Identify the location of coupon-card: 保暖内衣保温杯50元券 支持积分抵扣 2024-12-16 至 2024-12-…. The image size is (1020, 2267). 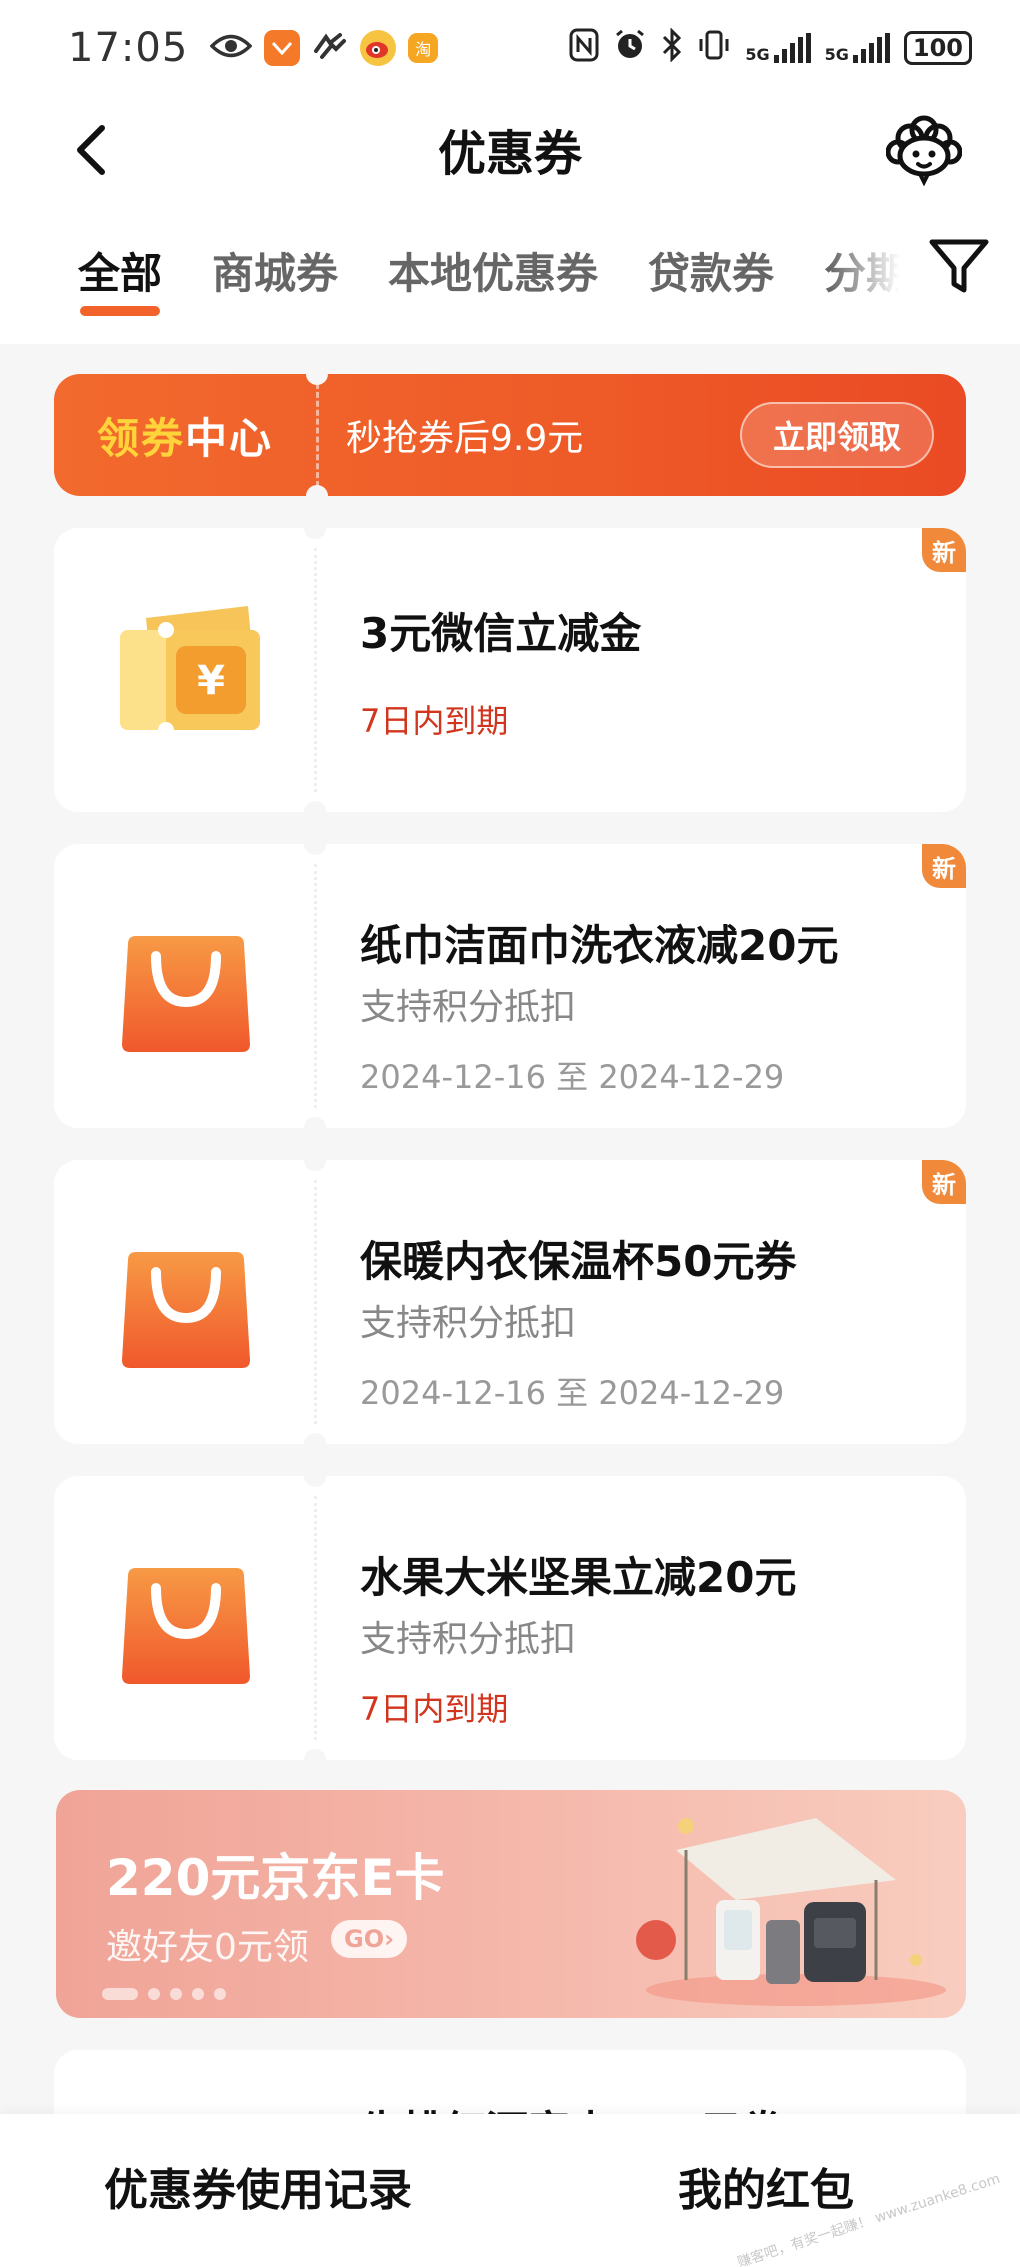
(510, 1302).